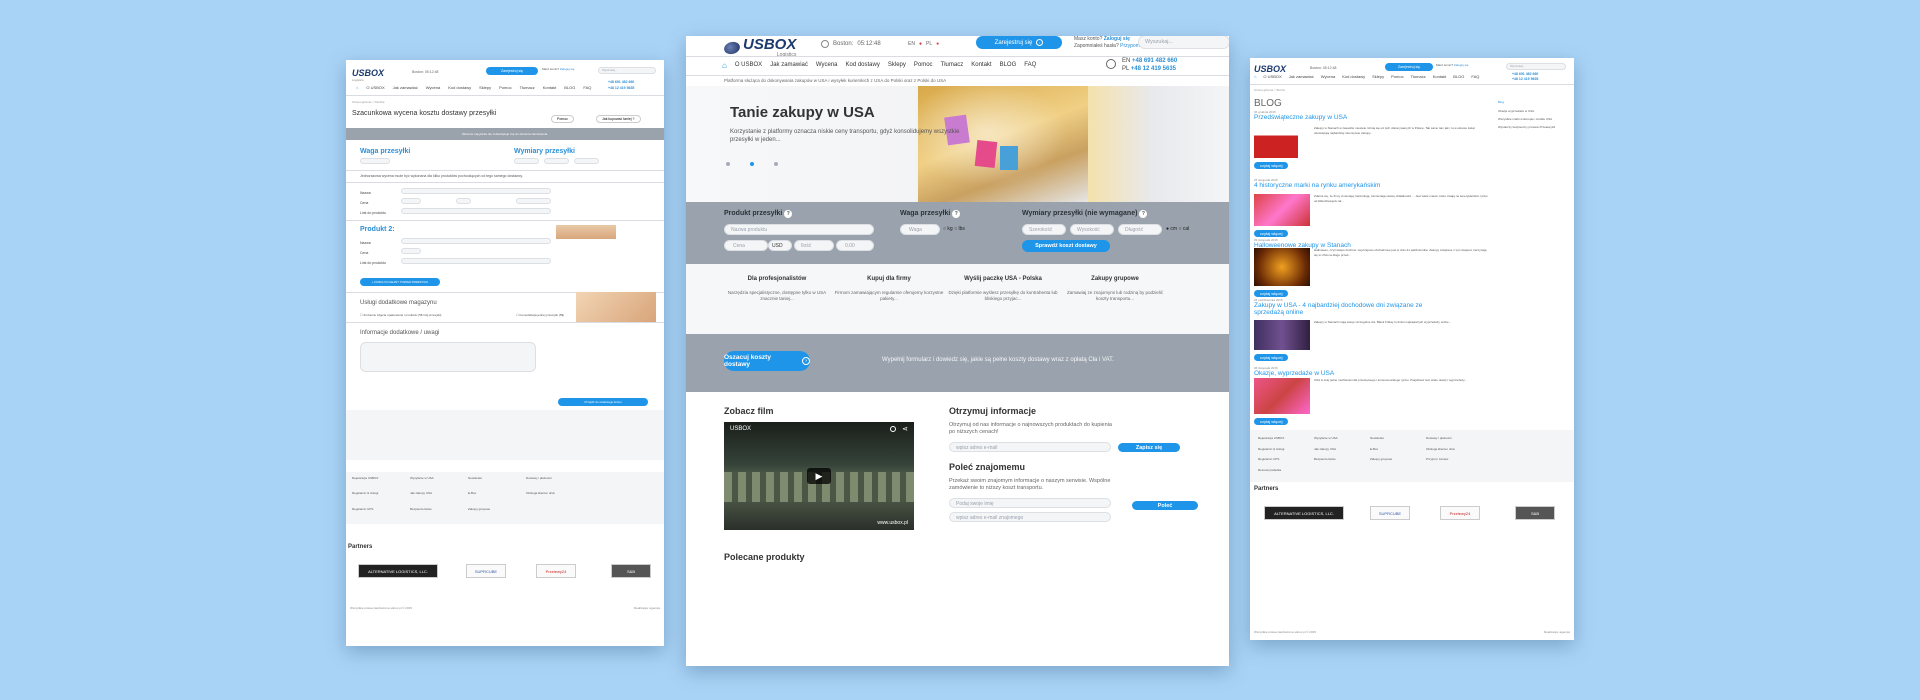  Describe the element at coordinates (1475, 76) in the screenshot. I see `nav-item: FAQ` at that location.